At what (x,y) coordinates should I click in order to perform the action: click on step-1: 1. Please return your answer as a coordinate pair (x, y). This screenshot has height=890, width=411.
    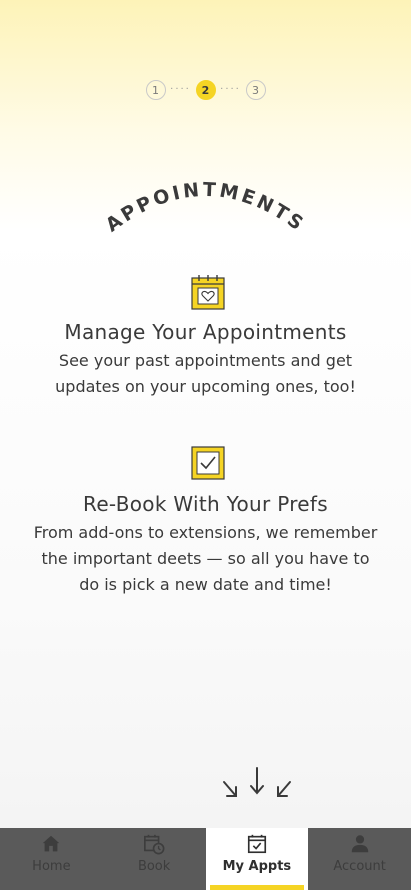
    Looking at the image, I should click on (155, 90).